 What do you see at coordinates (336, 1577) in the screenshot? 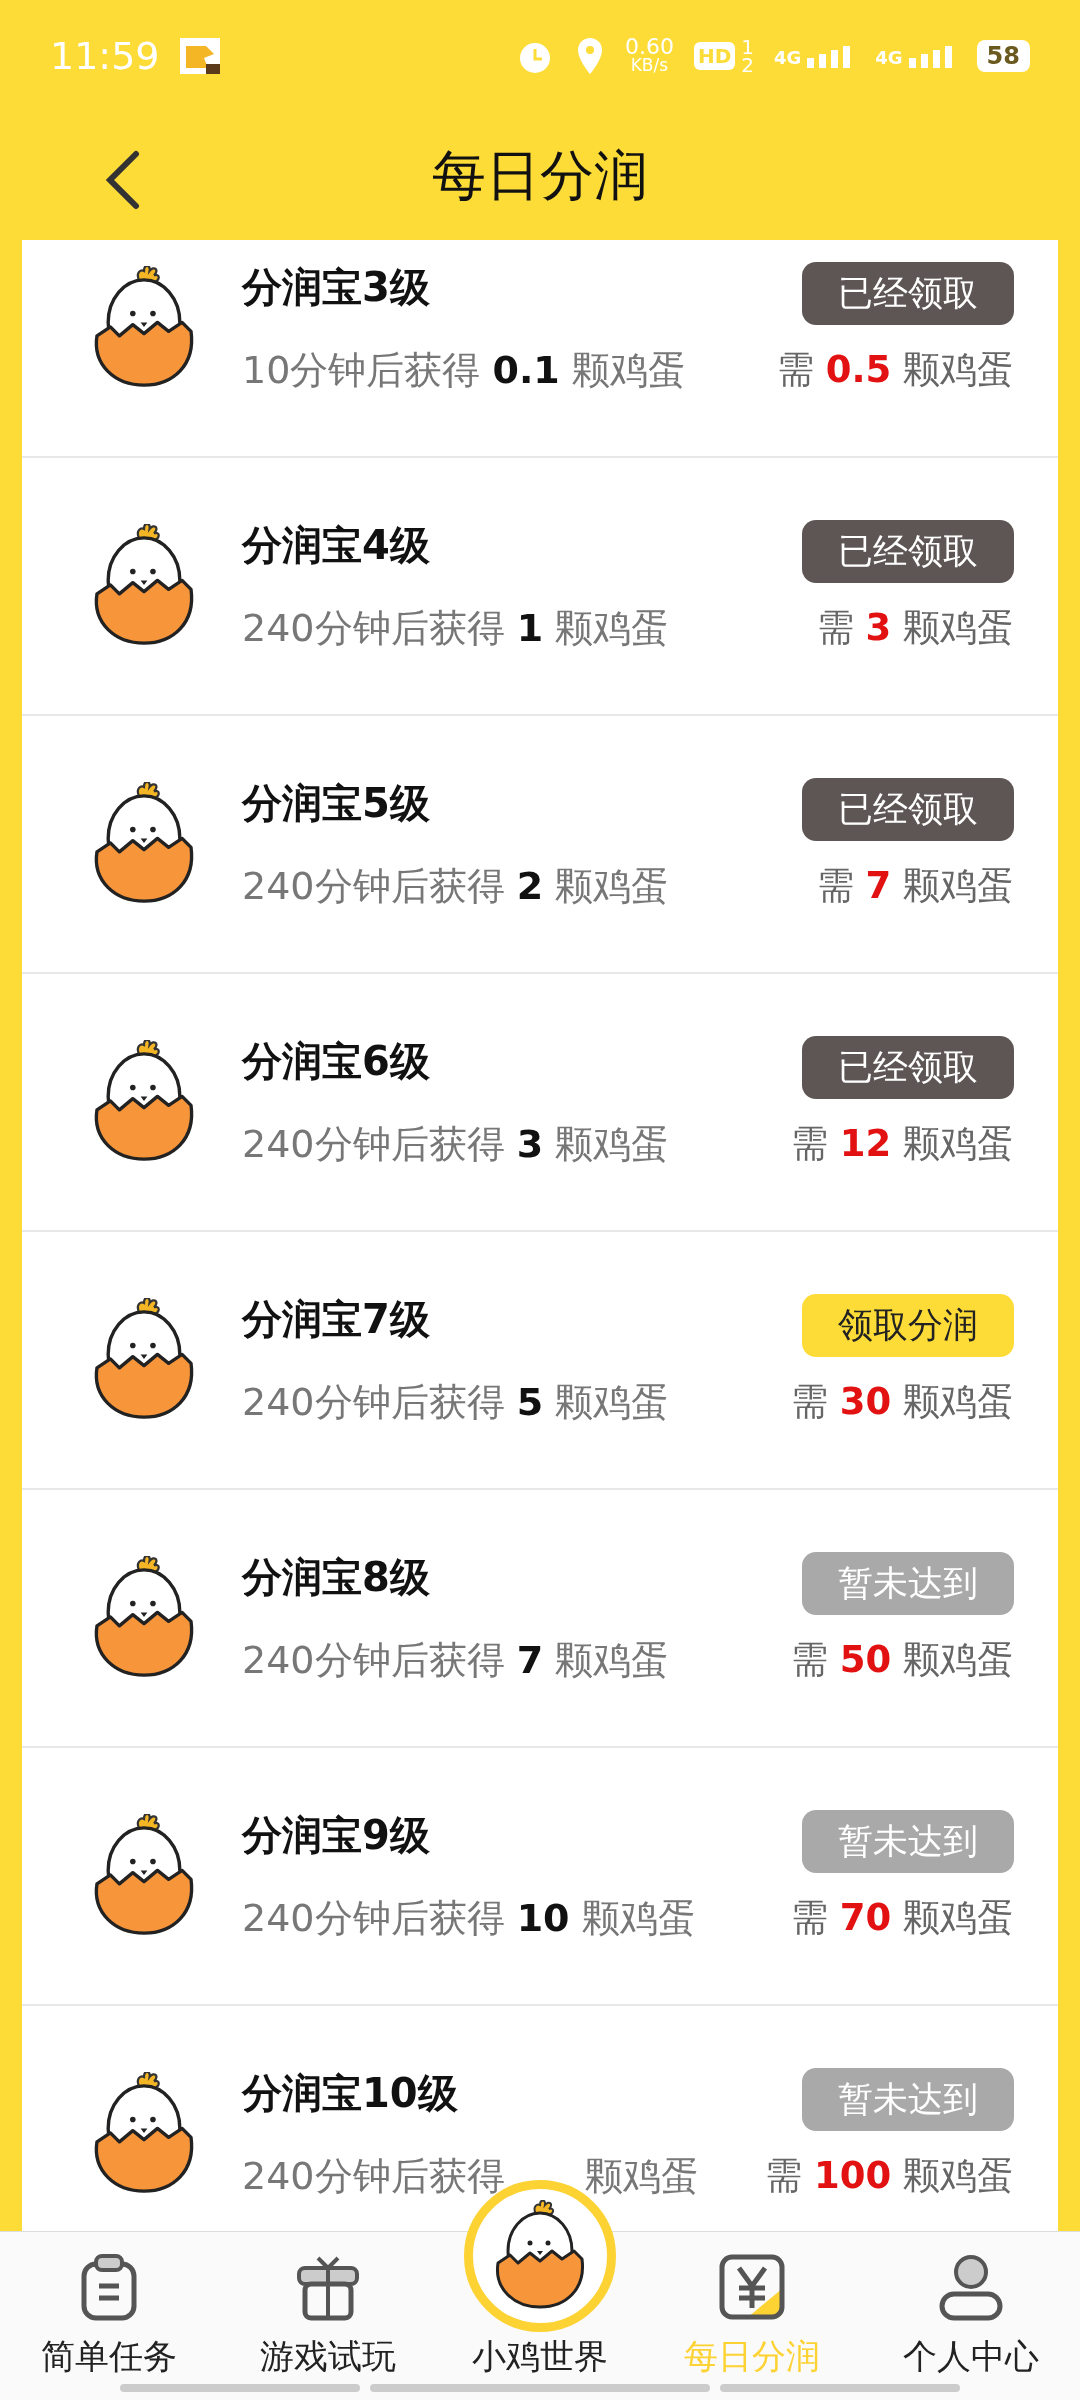
I see `level-title: 分润宝8级` at bounding box center [336, 1577].